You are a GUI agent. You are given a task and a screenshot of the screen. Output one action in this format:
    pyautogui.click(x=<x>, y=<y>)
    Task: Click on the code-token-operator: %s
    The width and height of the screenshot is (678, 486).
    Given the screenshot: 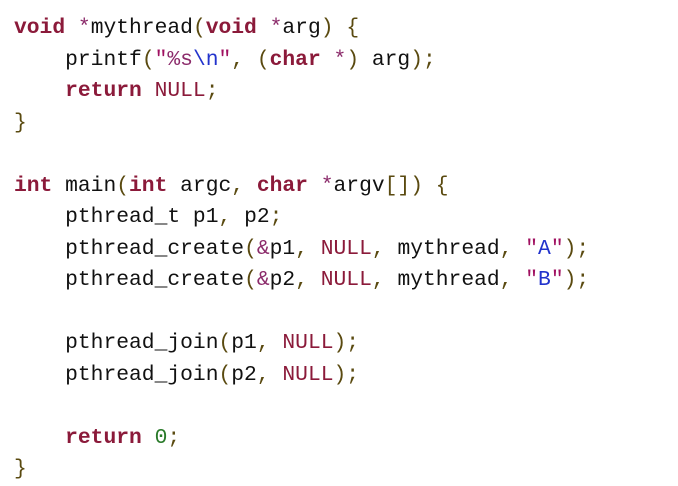 What is the action you would take?
    pyautogui.click(x=180, y=59)
    